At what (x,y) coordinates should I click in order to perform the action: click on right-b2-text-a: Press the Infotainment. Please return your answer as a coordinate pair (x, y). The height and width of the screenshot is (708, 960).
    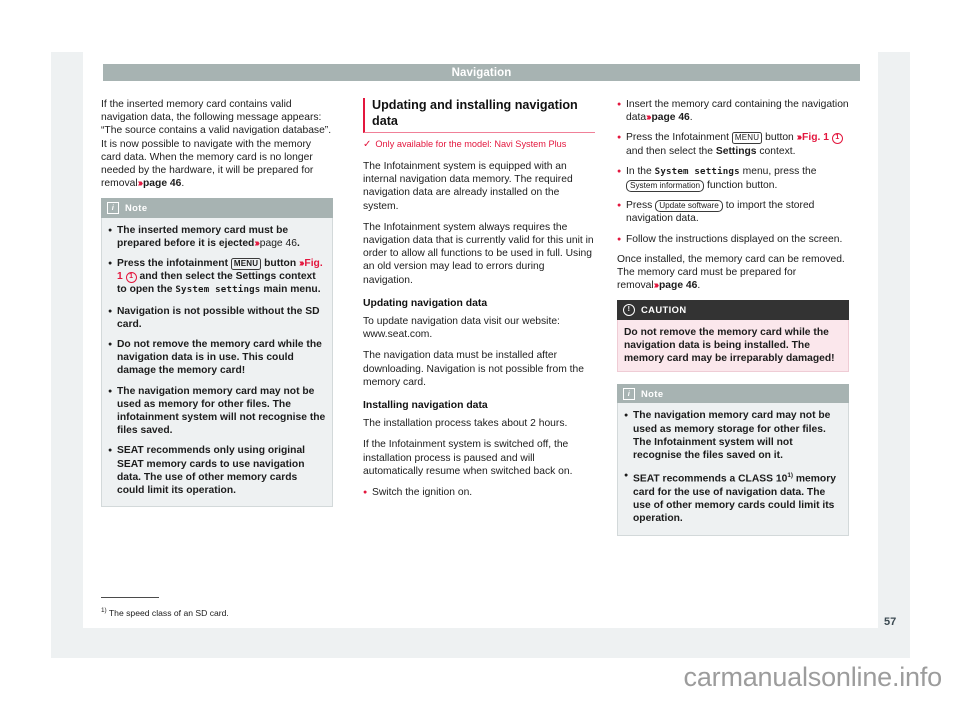
    Looking at the image, I should click on (678, 138).